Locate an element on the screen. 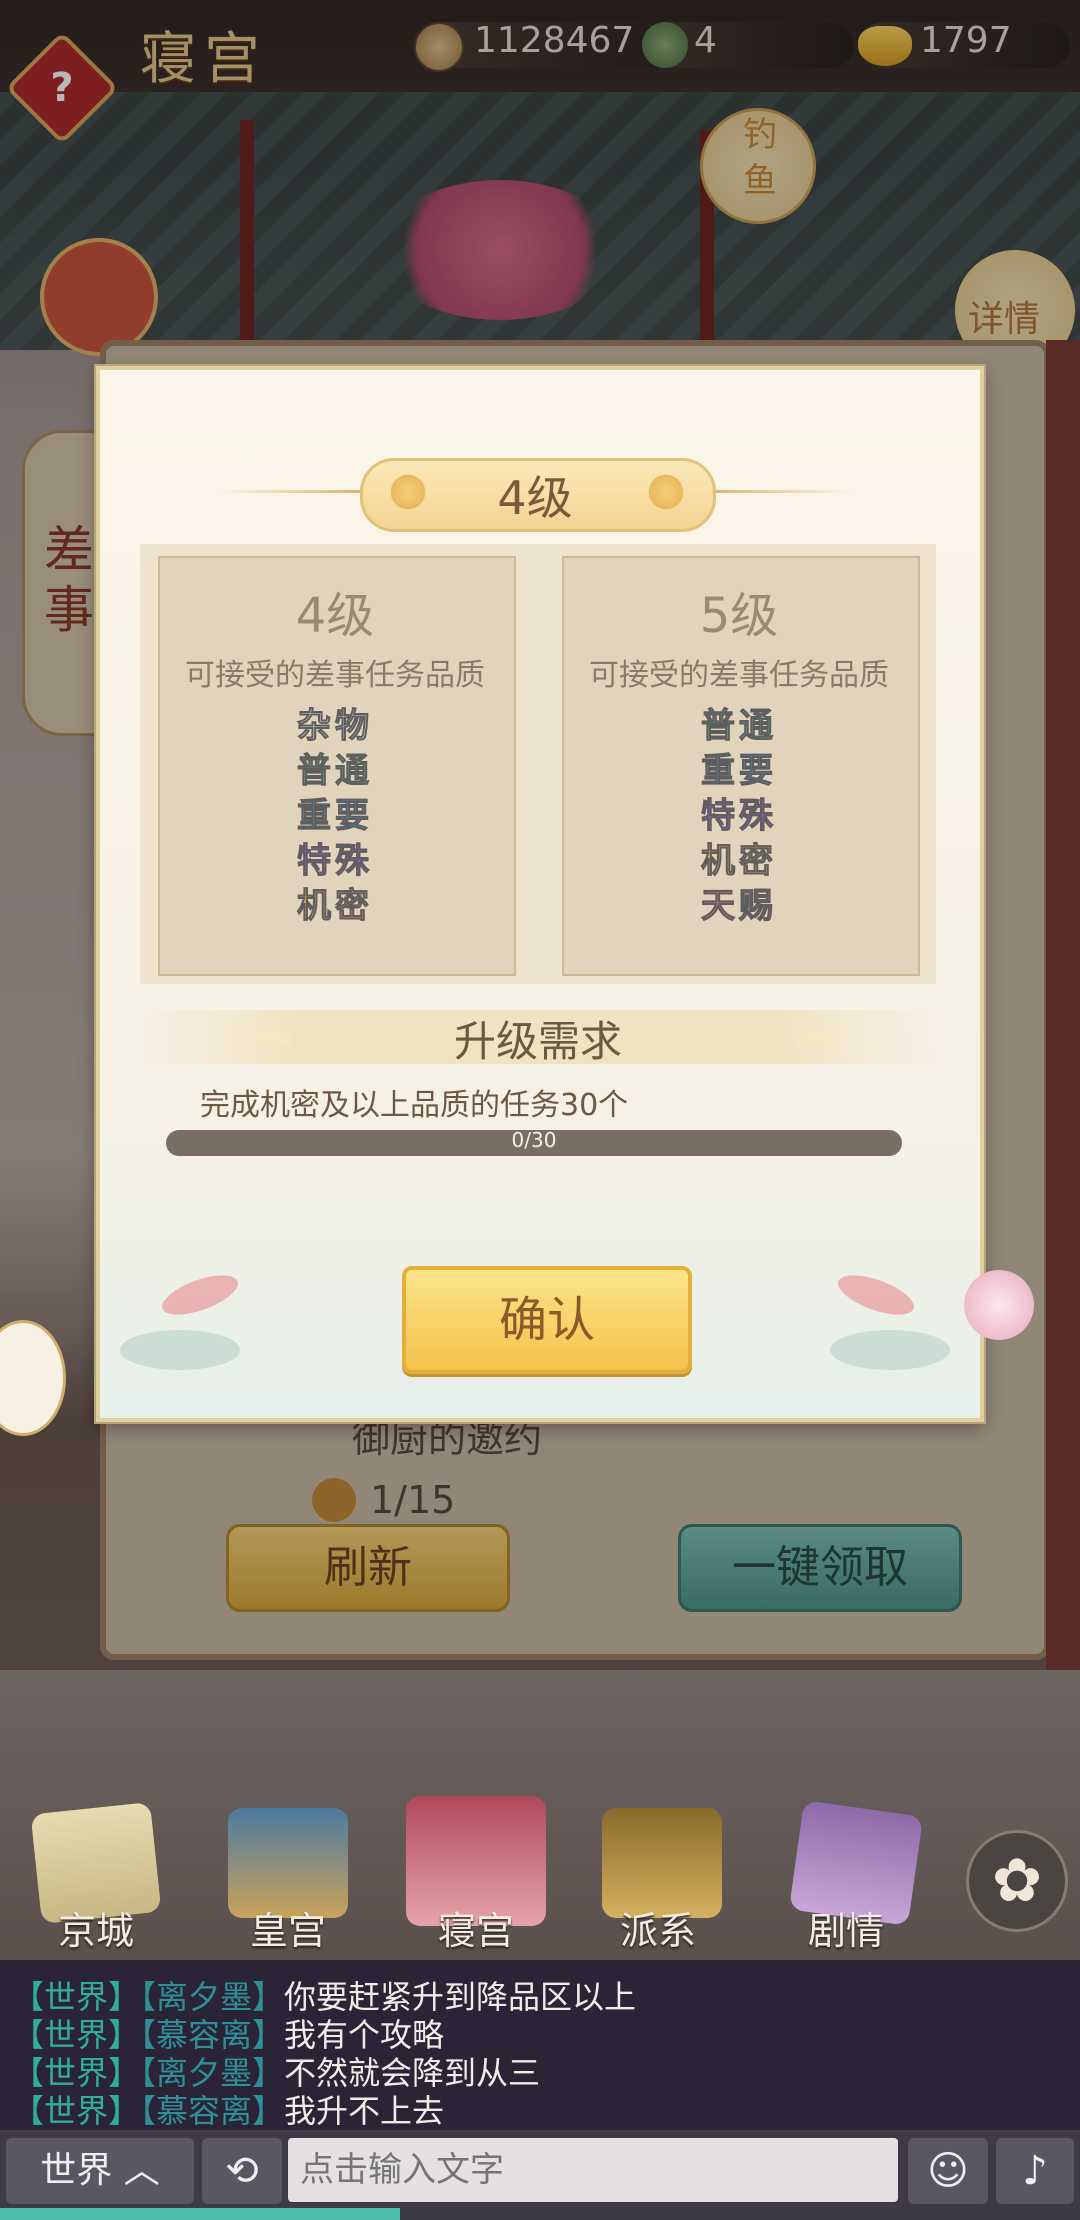  nav-imperial-palace: 皇宫 is located at coordinates (288, 1927).